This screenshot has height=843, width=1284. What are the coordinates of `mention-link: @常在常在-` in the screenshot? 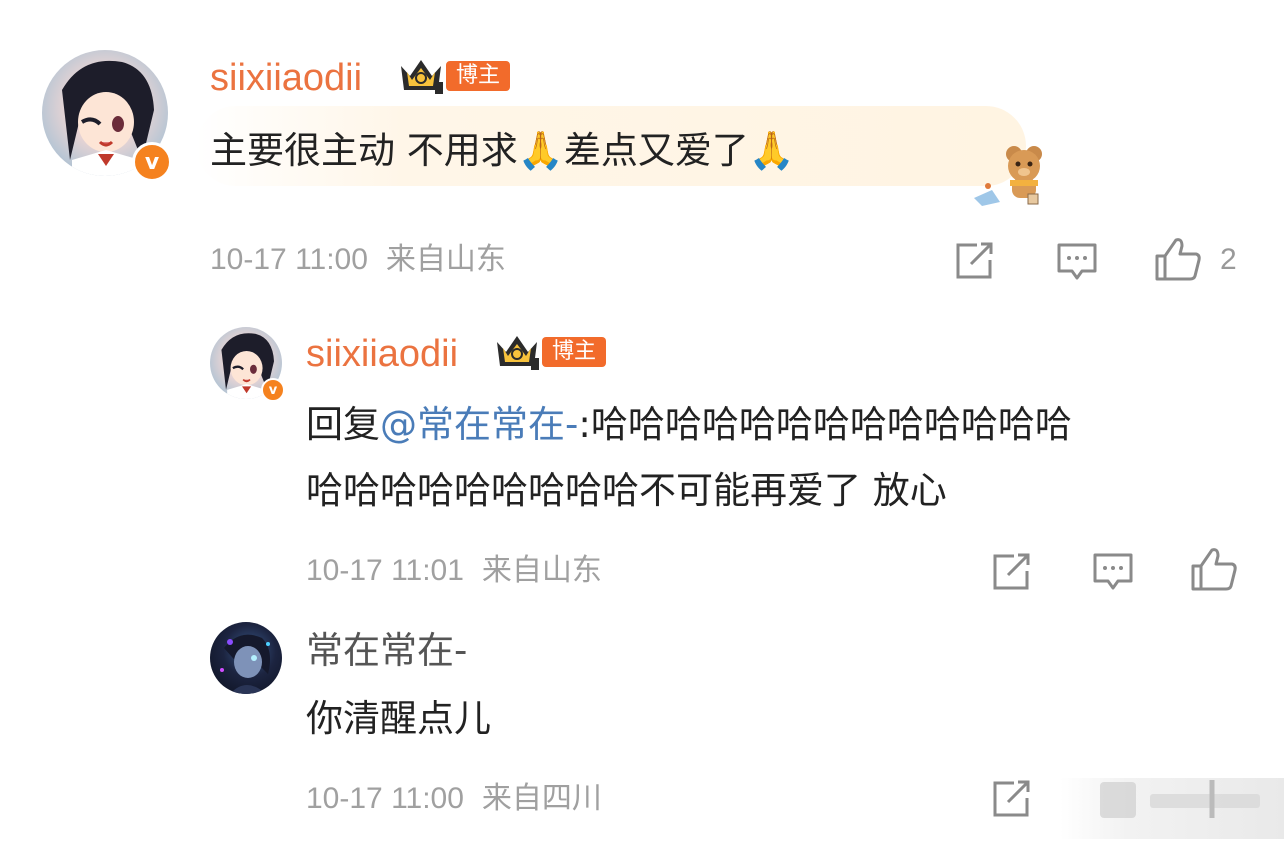 It's located at (479, 424).